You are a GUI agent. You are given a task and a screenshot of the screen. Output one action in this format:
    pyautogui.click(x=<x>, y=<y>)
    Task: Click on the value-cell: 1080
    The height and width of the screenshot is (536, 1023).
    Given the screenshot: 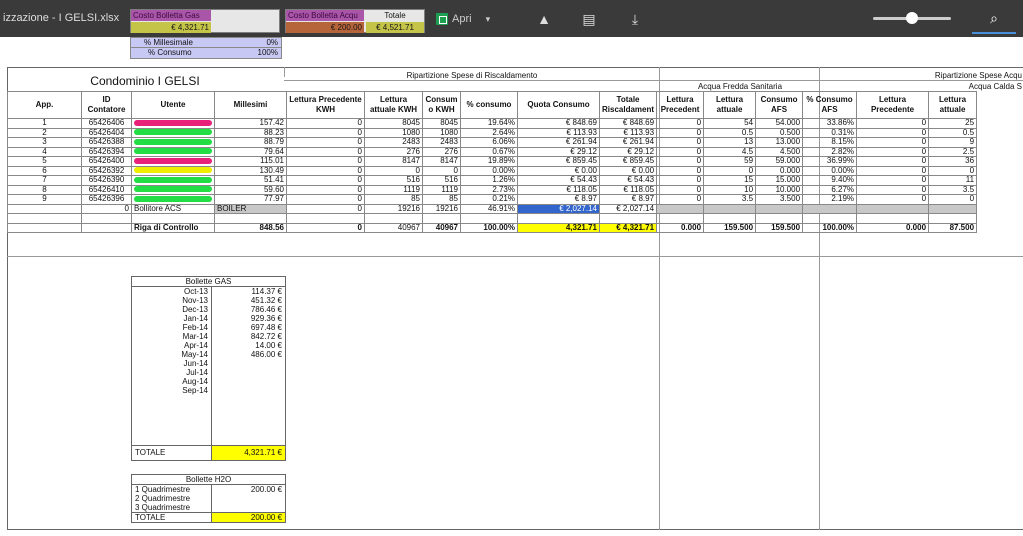 What is the action you would take?
    pyautogui.click(x=441, y=132)
    